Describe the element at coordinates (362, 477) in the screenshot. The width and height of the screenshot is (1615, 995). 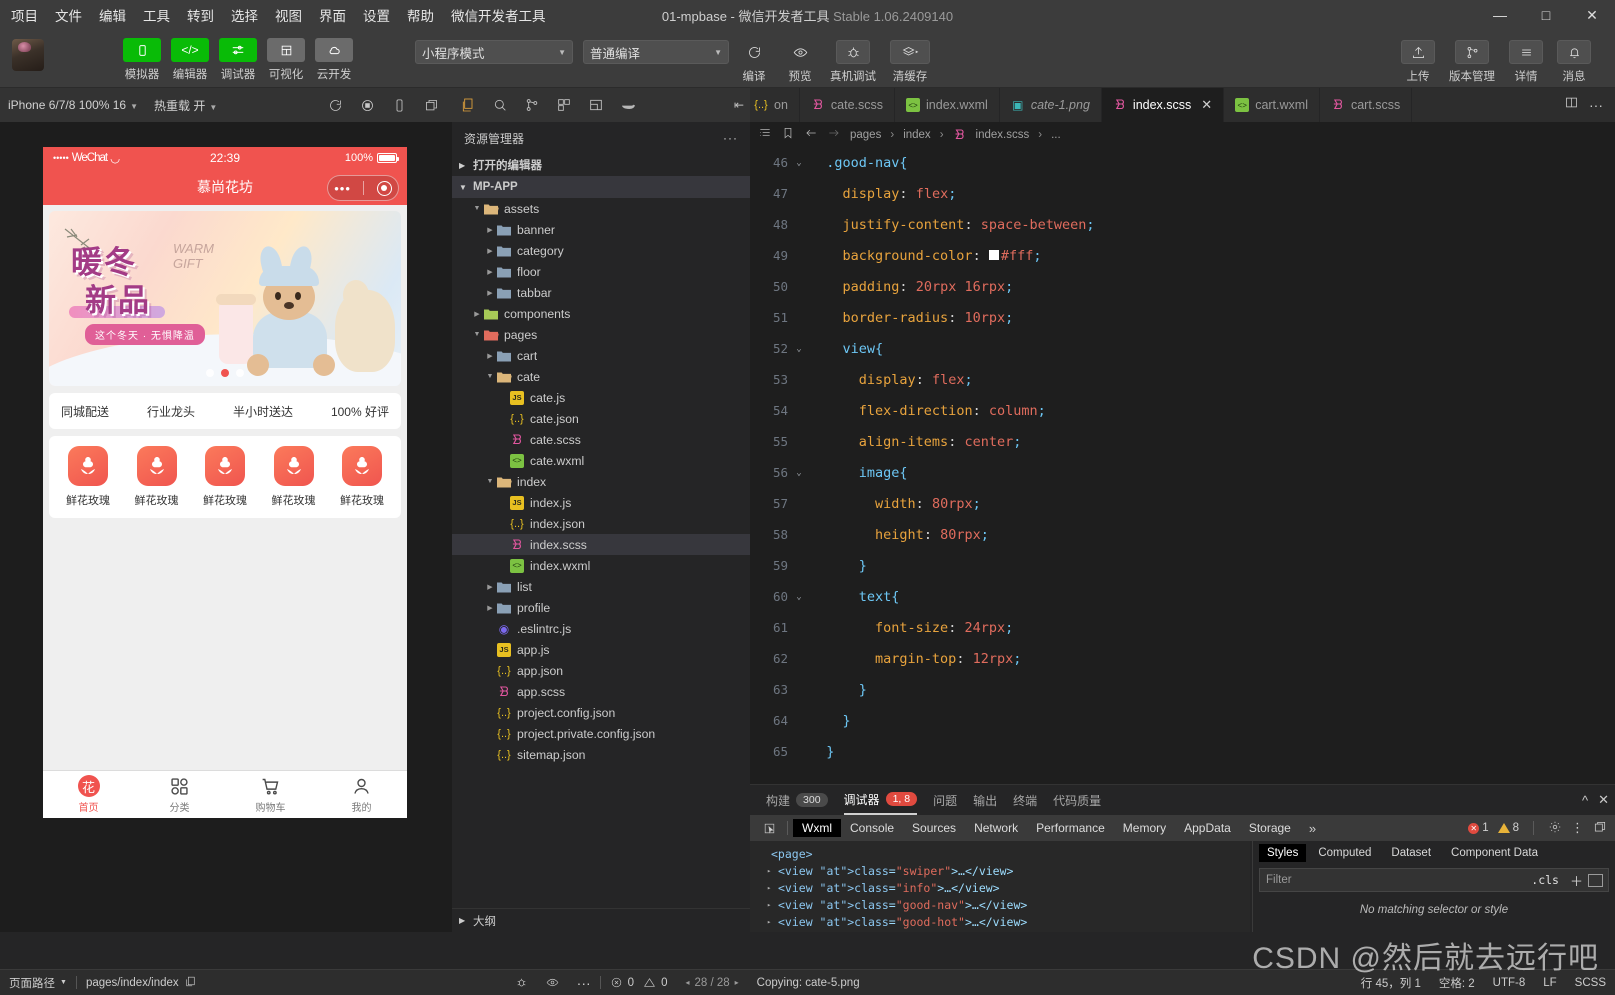
I see `good-nav-item-4: 鲜花玫瑰` at that location.